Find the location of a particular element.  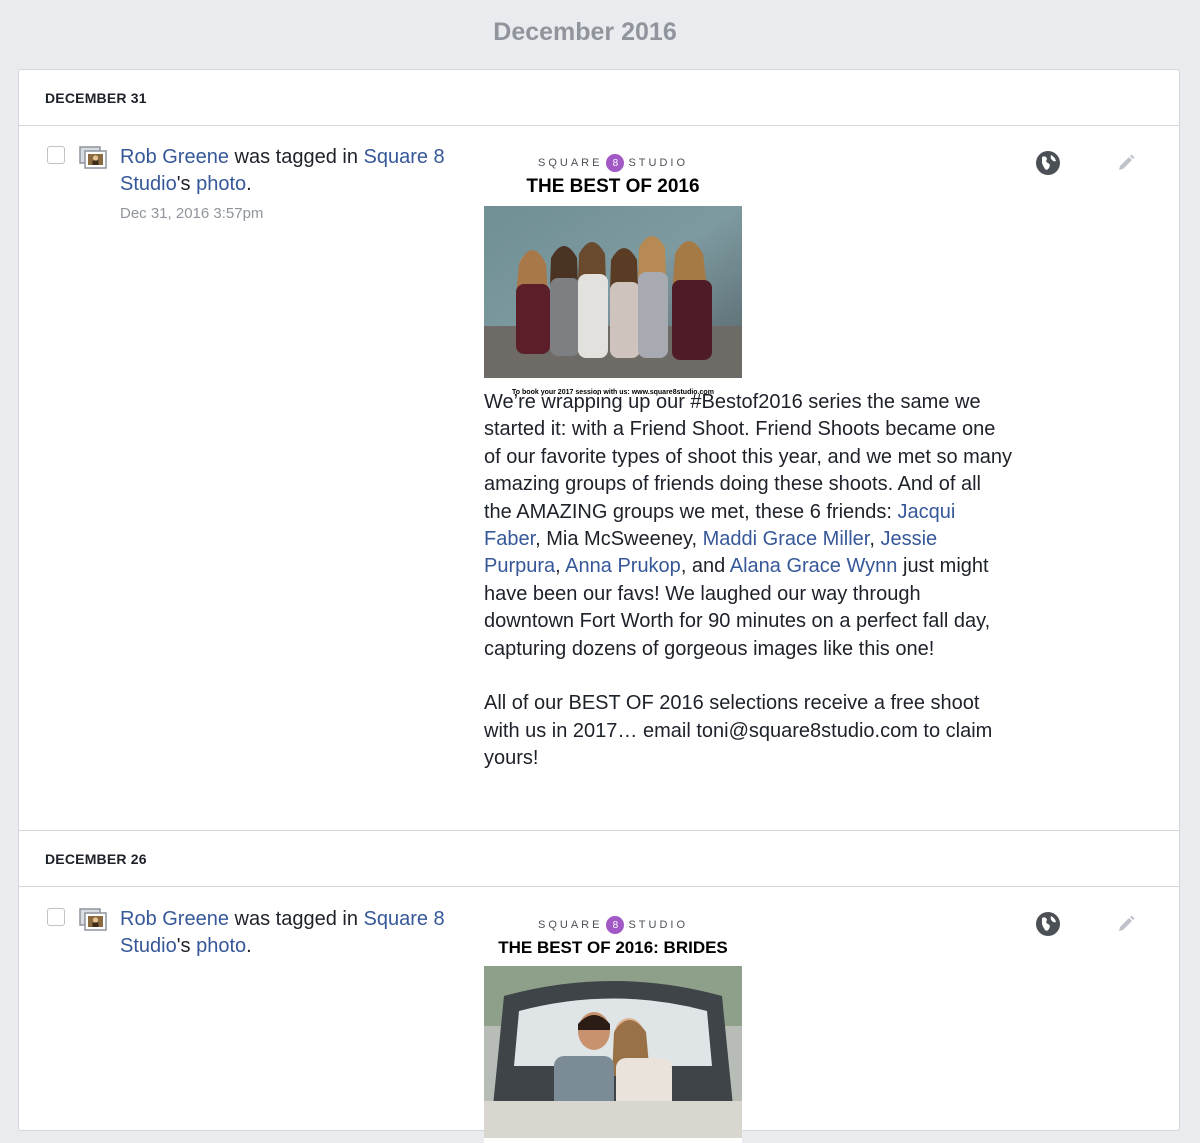

image-title: THE BEST OF 2016 is located at coordinates (613, 186).